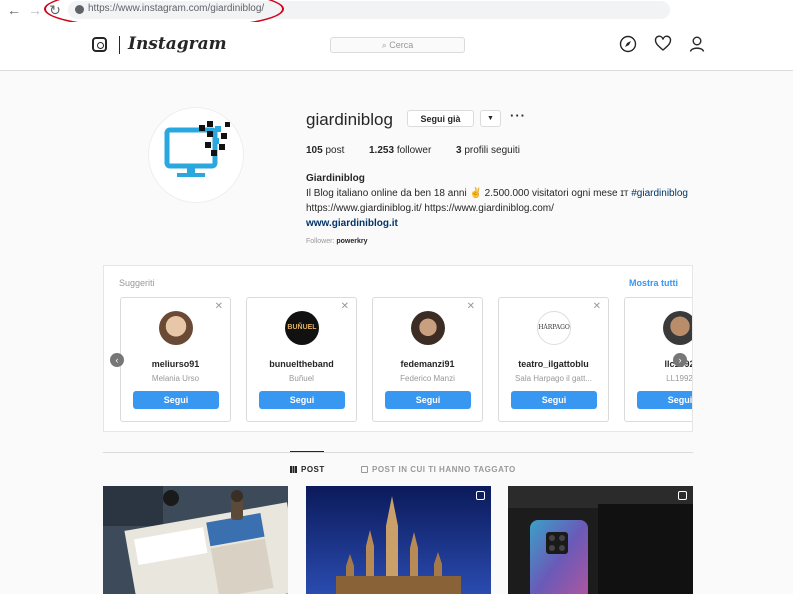  I want to click on suggestion-card: ✕ fedemanzi91 Federico Manzi Segui, so click(427, 359).